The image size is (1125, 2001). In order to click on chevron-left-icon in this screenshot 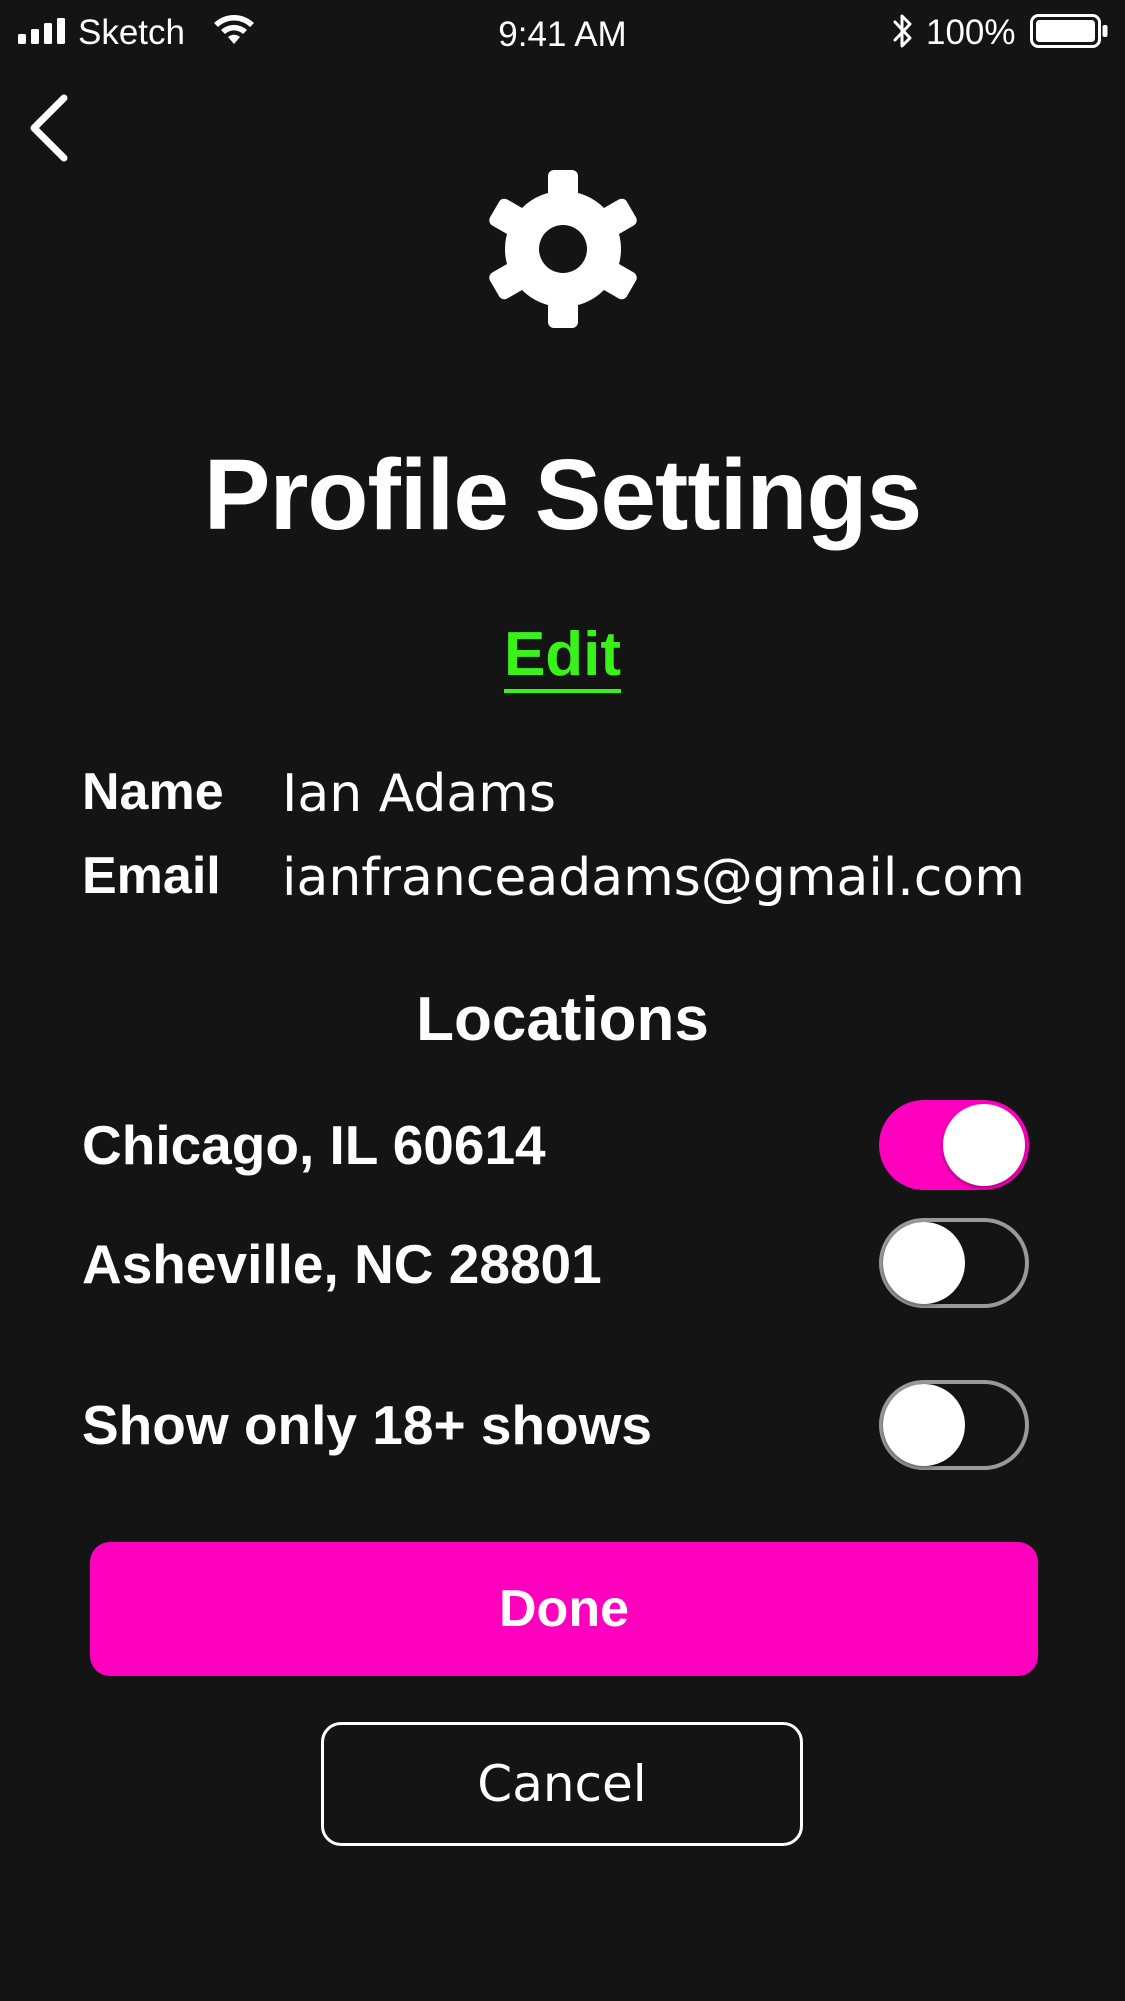, I will do `click(49, 128)`.